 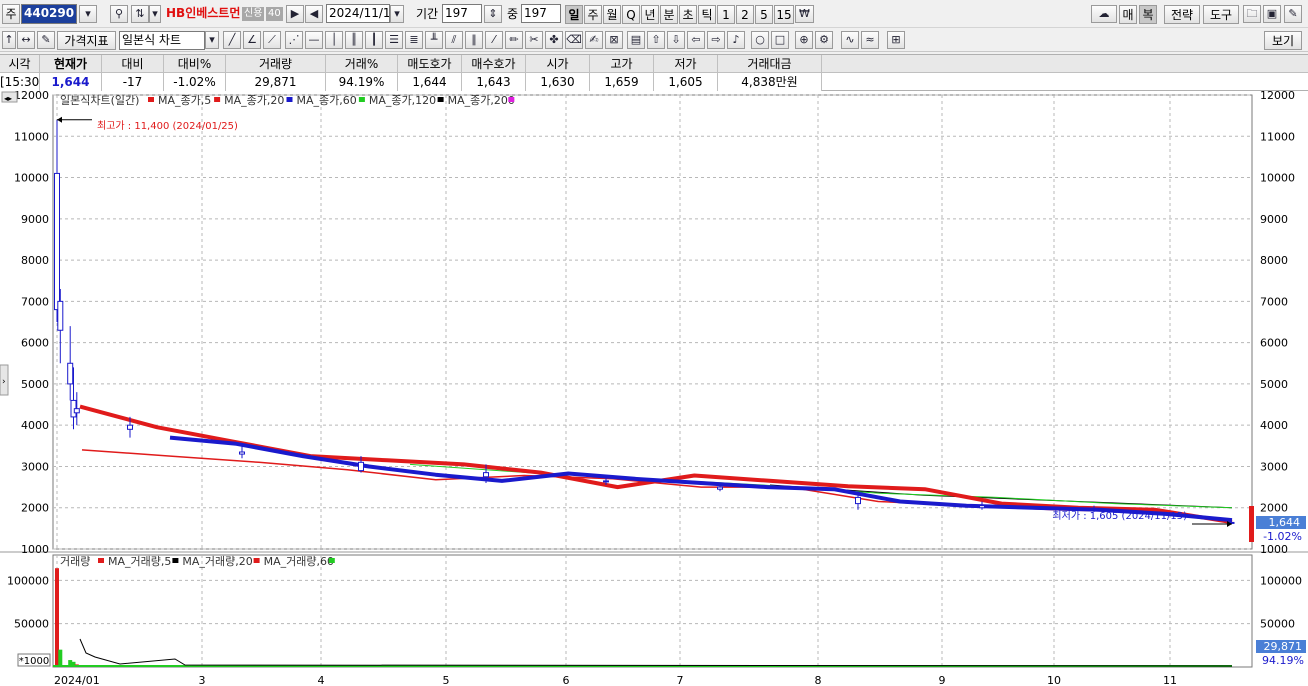 What do you see at coordinates (101, 560) in the screenshot?
I see `legend-swatch` at bounding box center [101, 560].